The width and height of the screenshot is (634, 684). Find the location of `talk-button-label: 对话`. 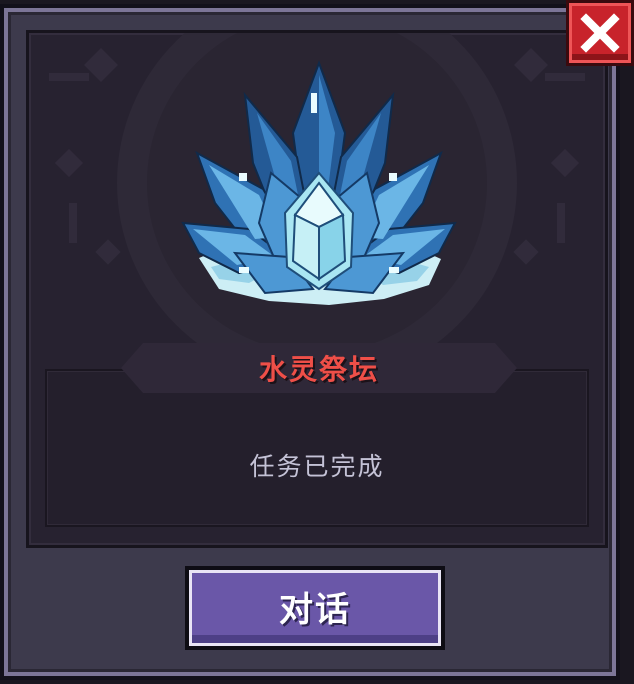

talk-button-label: 对话 is located at coordinates (315, 609).